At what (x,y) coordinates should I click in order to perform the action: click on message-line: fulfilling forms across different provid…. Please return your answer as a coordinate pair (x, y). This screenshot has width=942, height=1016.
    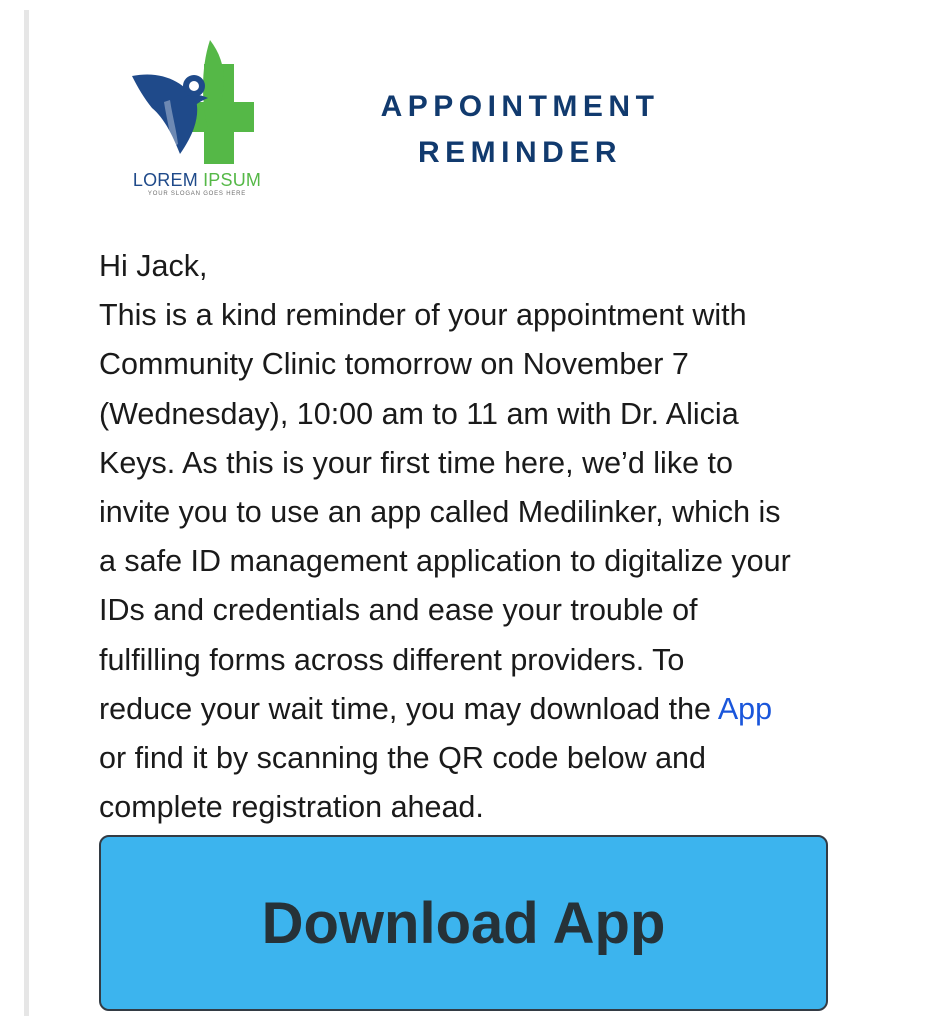
    Looking at the image, I should click on (392, 659).